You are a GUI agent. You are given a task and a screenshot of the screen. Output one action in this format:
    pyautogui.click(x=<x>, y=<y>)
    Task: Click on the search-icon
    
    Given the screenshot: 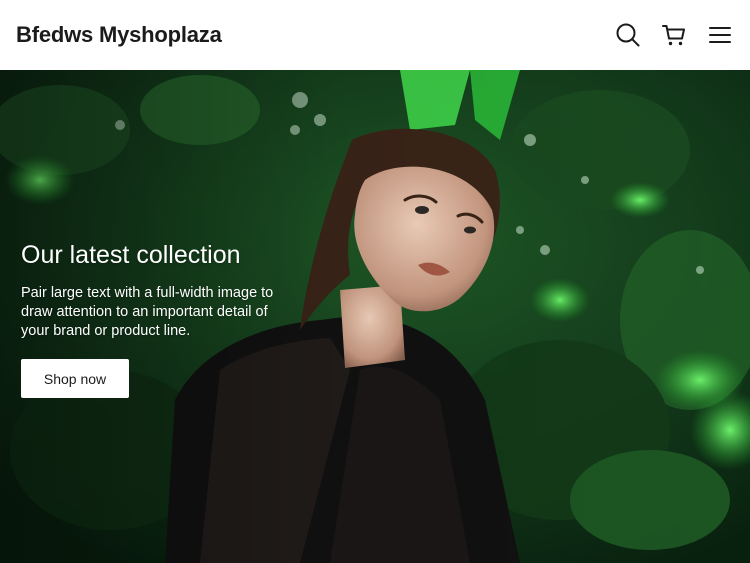 What is the action you would take?
    pyautogui.click(x=628, y=35)
    